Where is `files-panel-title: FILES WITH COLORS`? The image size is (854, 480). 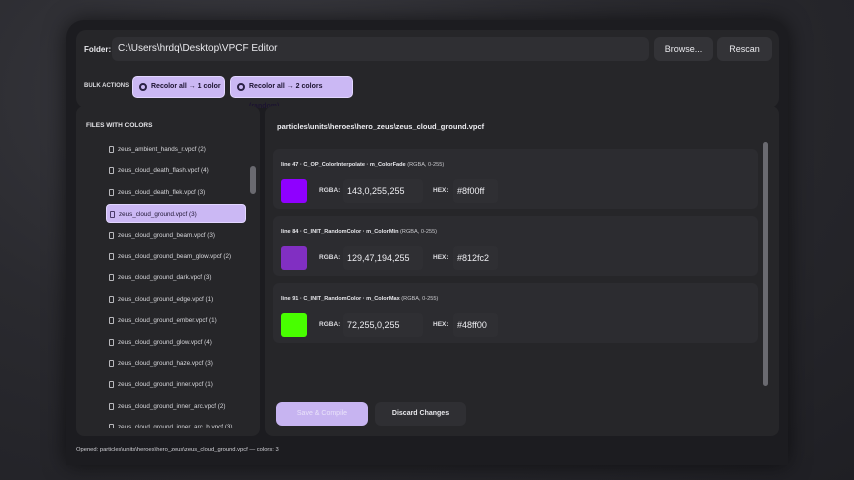
files-panel-title: FILES WITH COLORS is located at coordinates (119, 125).